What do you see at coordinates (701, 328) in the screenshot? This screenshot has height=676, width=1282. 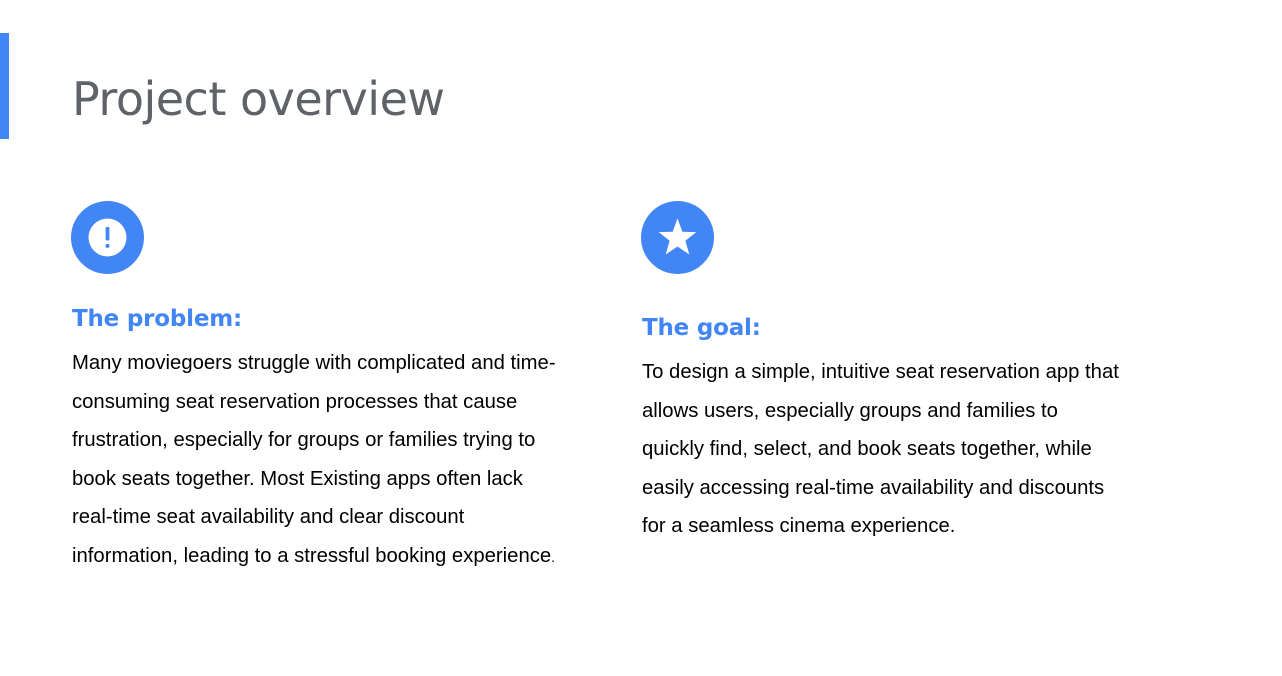 I see `goal-heading: The goal:` at bounding box center [701, 328].